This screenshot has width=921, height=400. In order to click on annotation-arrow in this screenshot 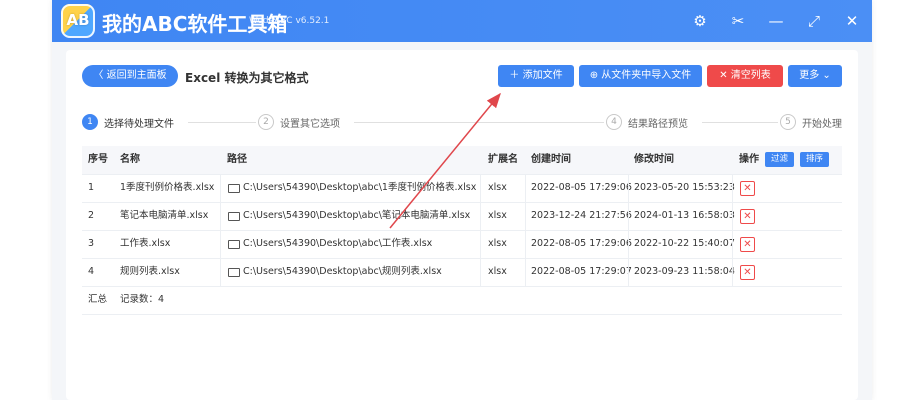, I will do `click(445, 160)`.